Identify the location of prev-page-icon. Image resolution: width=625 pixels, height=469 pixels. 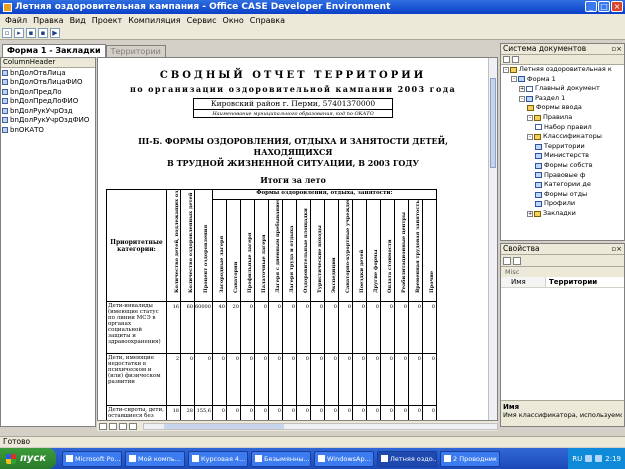
(113, 426).